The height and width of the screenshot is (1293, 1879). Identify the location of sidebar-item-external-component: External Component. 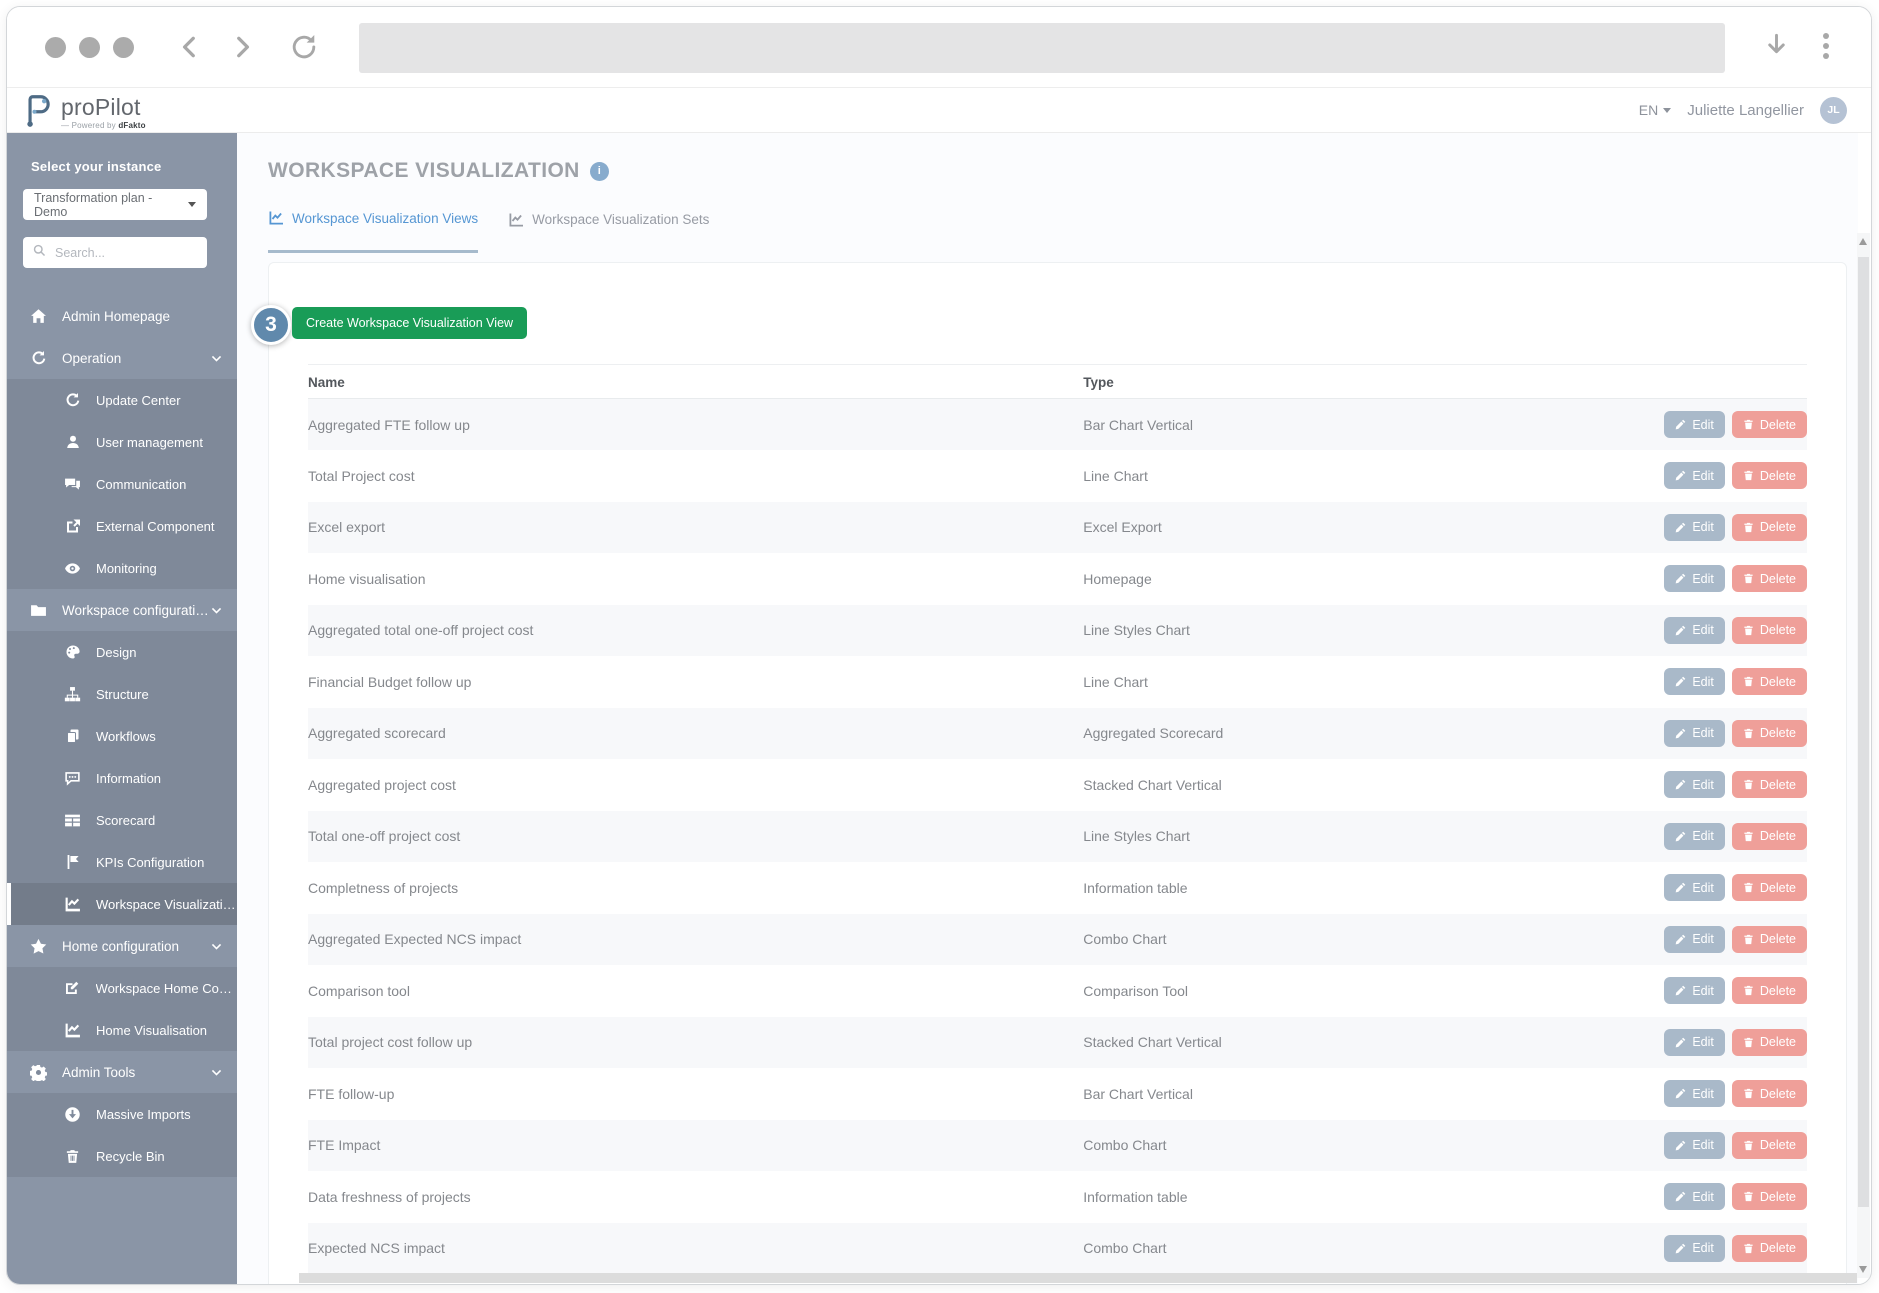
(122, 526).